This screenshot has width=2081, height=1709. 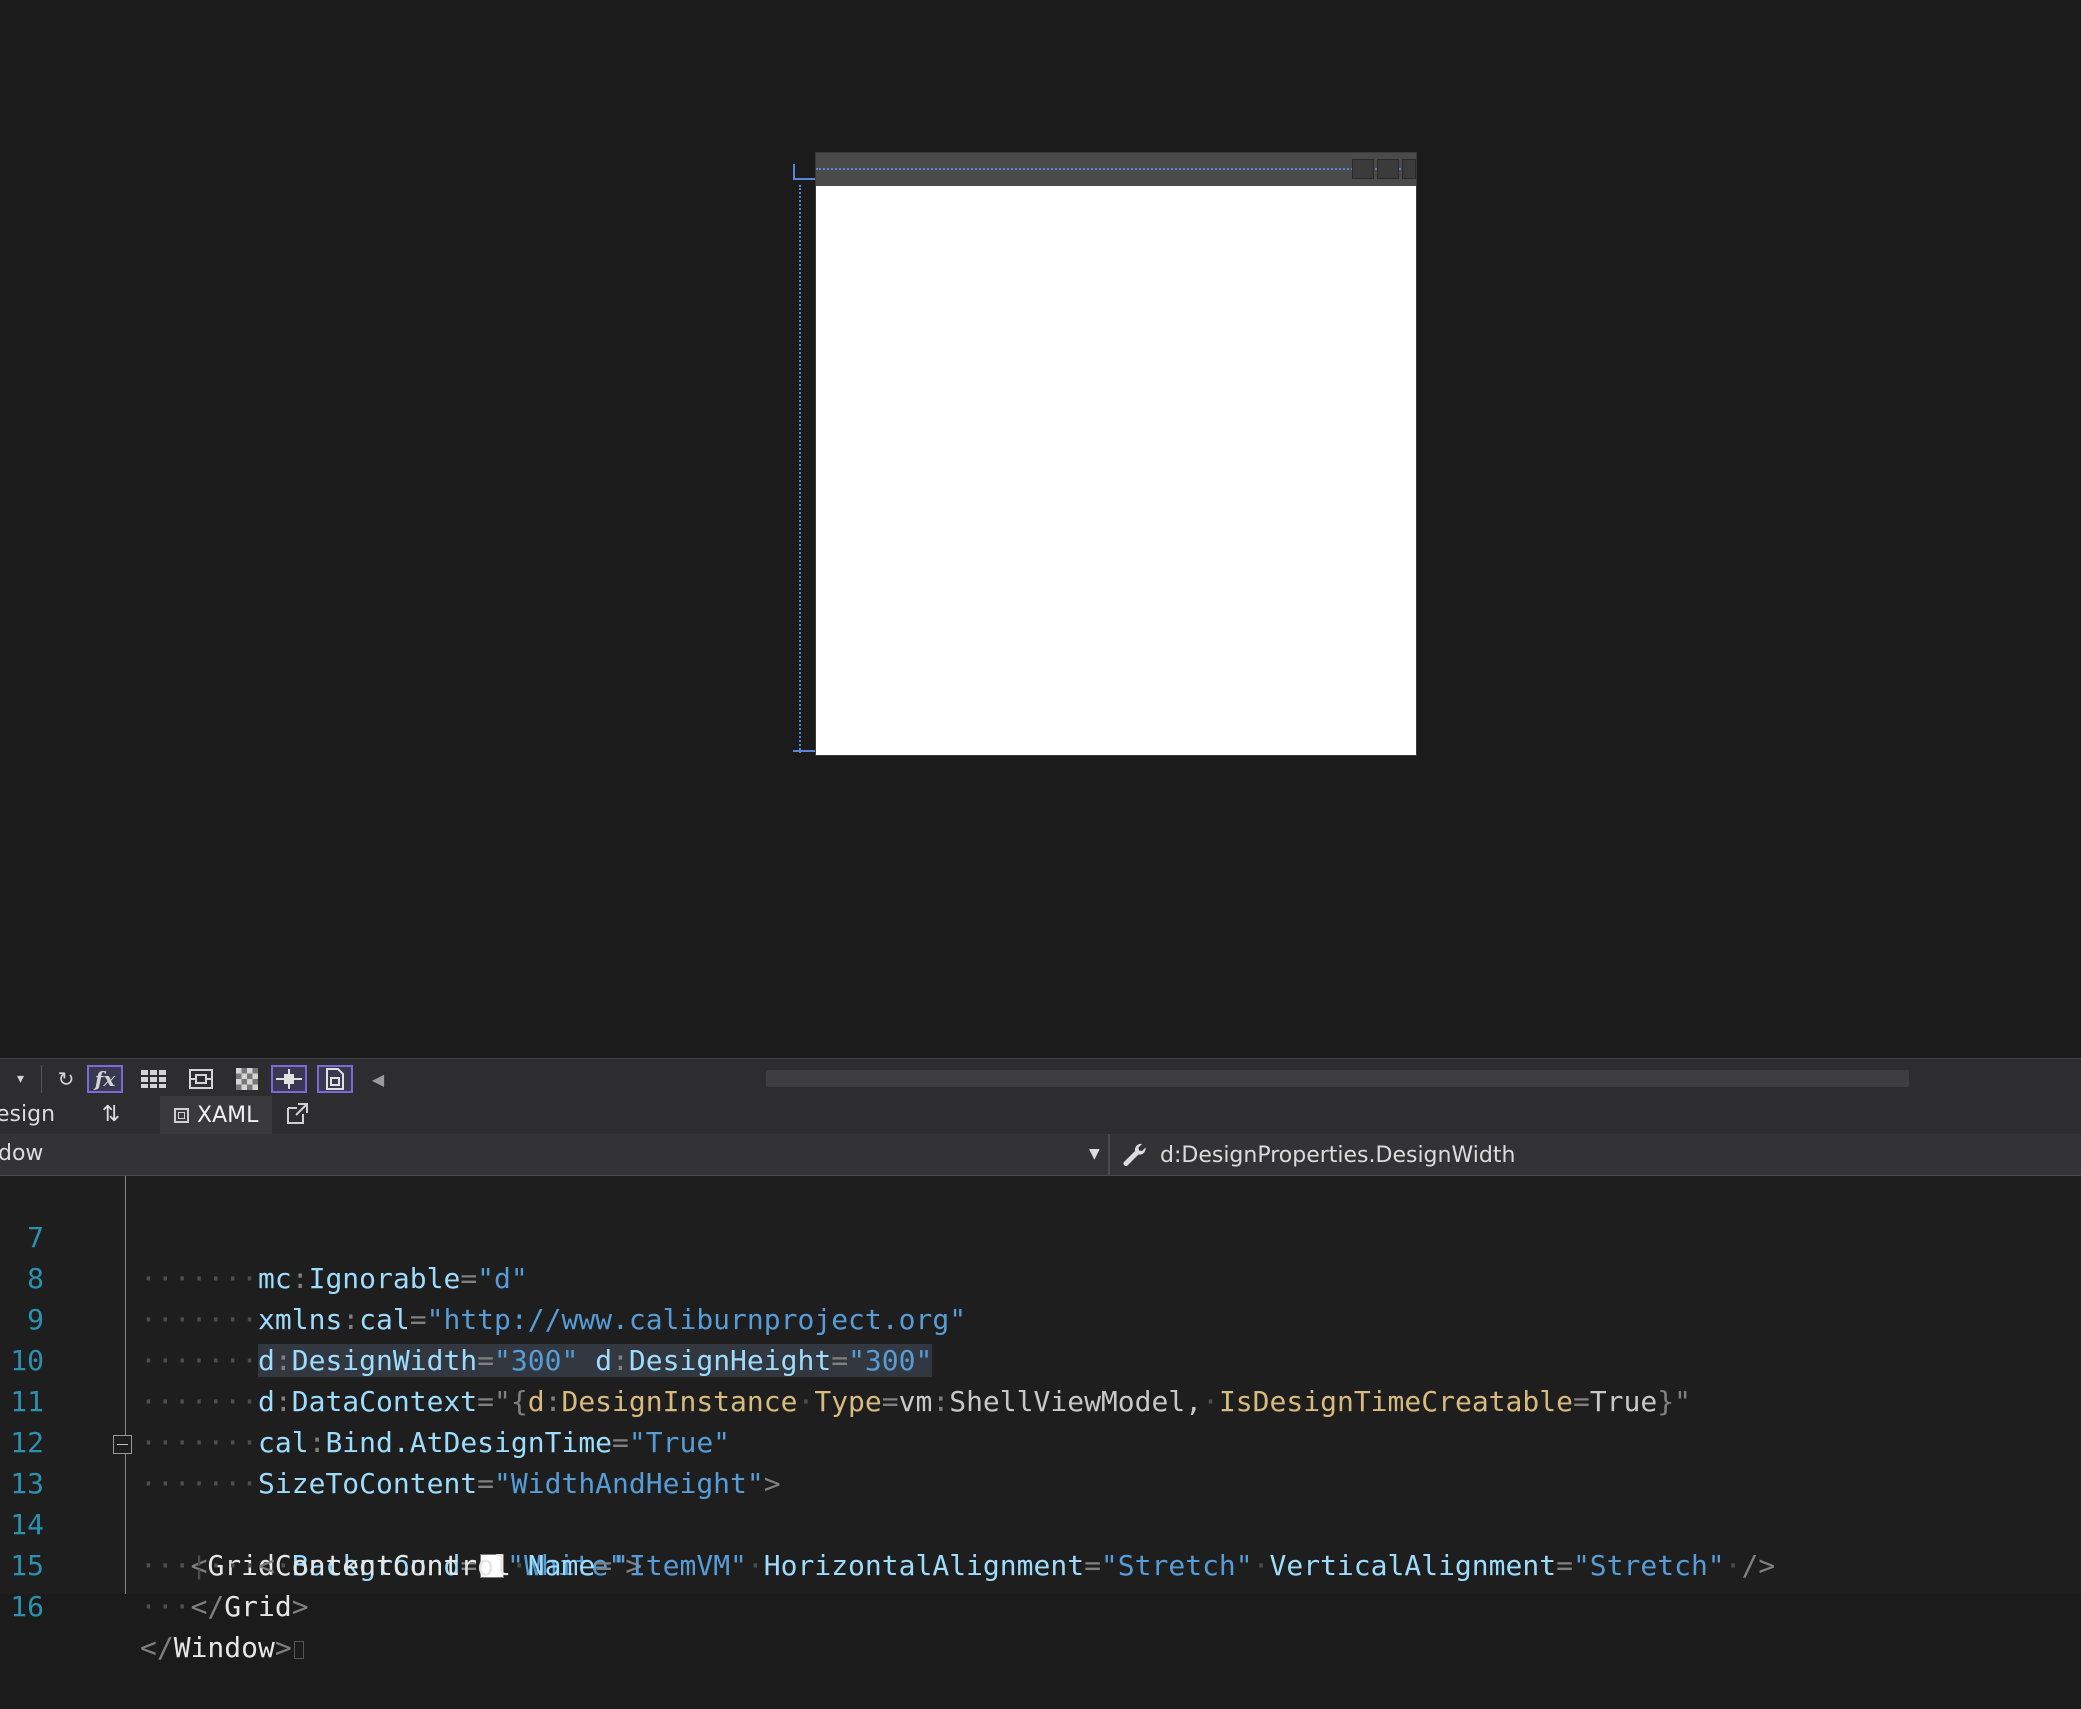 I want to click on window-client-area, so click(x=1116, y=470).